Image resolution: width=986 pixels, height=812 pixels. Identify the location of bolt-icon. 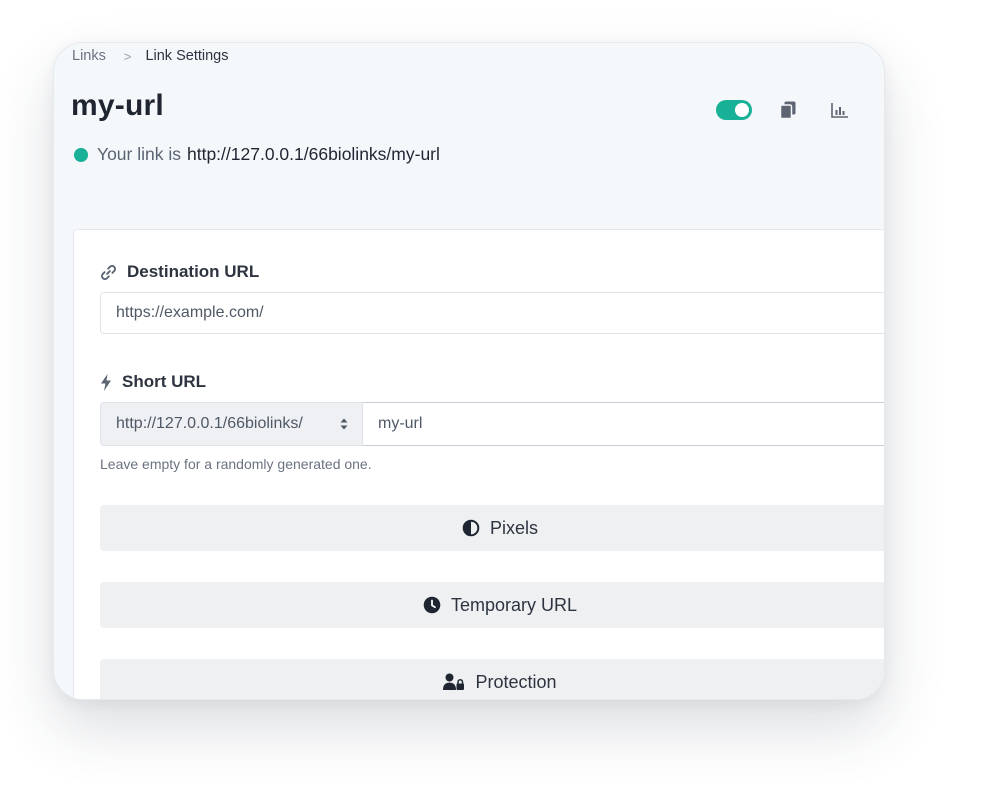
(106, 382).